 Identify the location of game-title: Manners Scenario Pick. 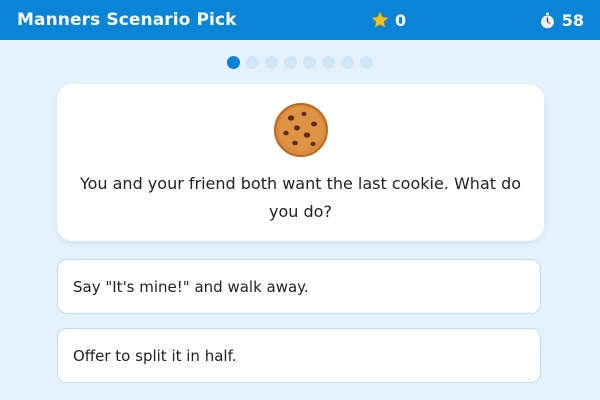
(127, 20).